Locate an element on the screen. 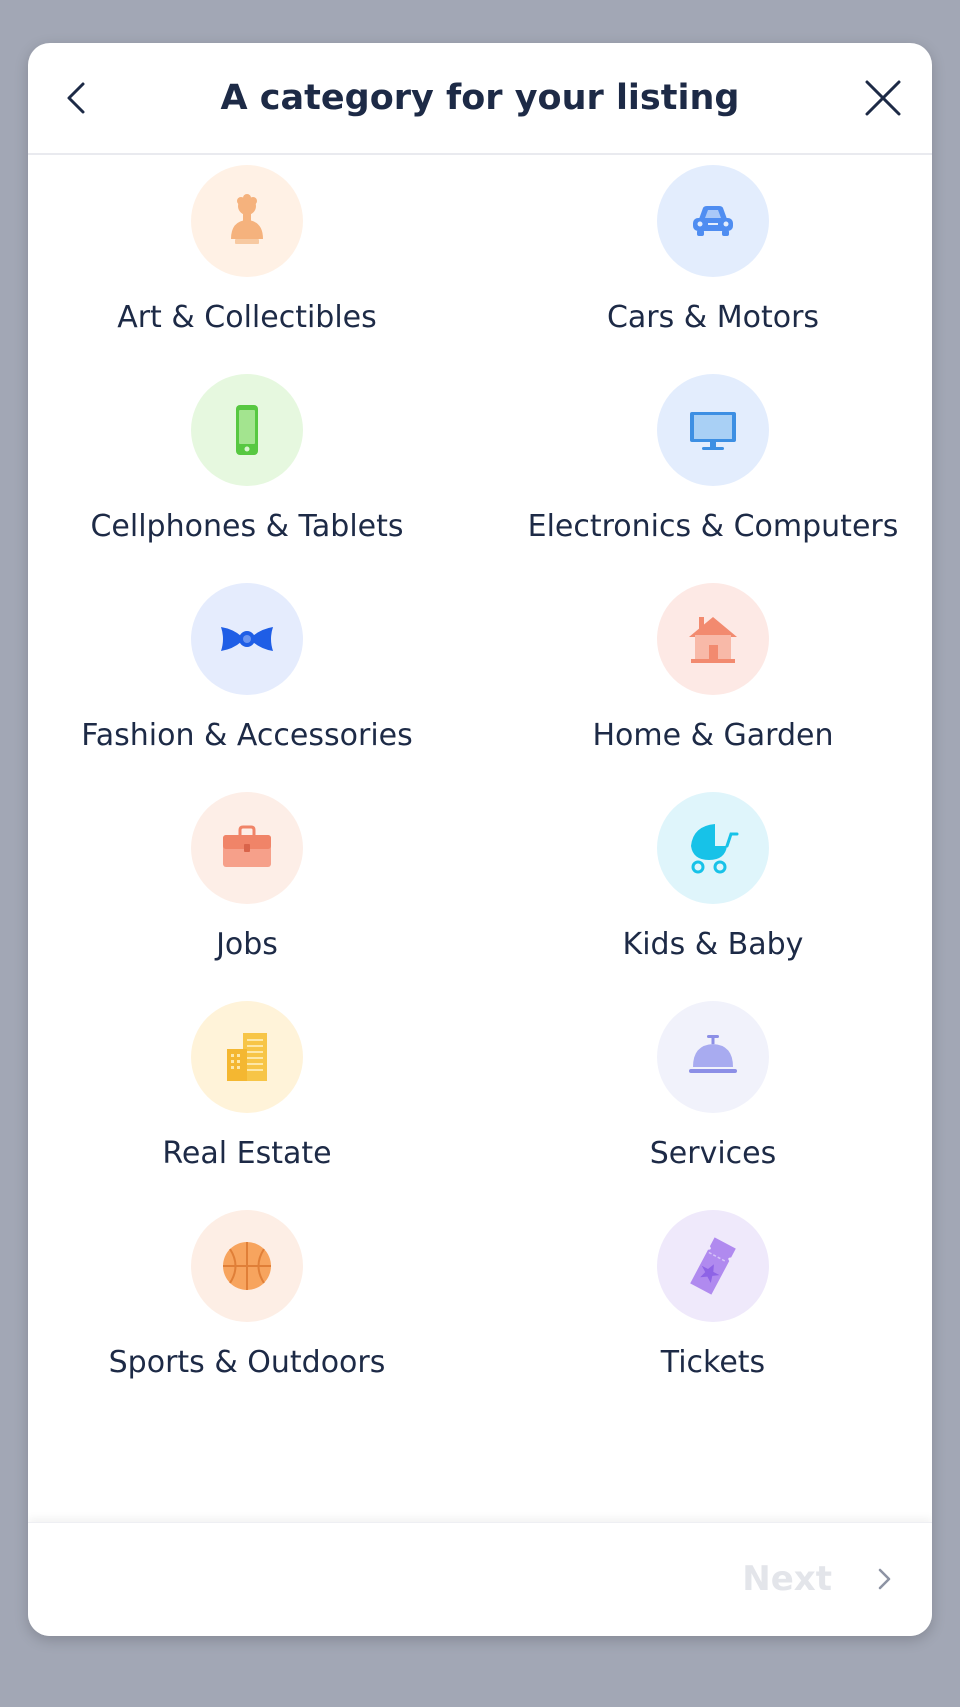 The width and height of the screenshot is (960, 1707). category-label: Sports & Outdoors is located at coordinates (247, 1362).